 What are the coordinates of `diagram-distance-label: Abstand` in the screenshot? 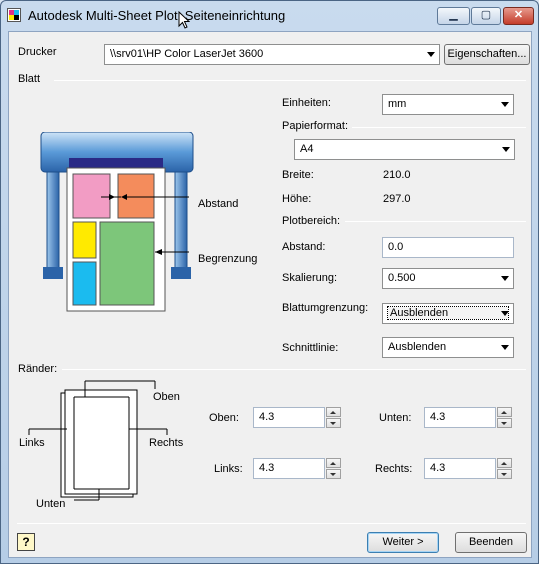 It's located at (218, 204).